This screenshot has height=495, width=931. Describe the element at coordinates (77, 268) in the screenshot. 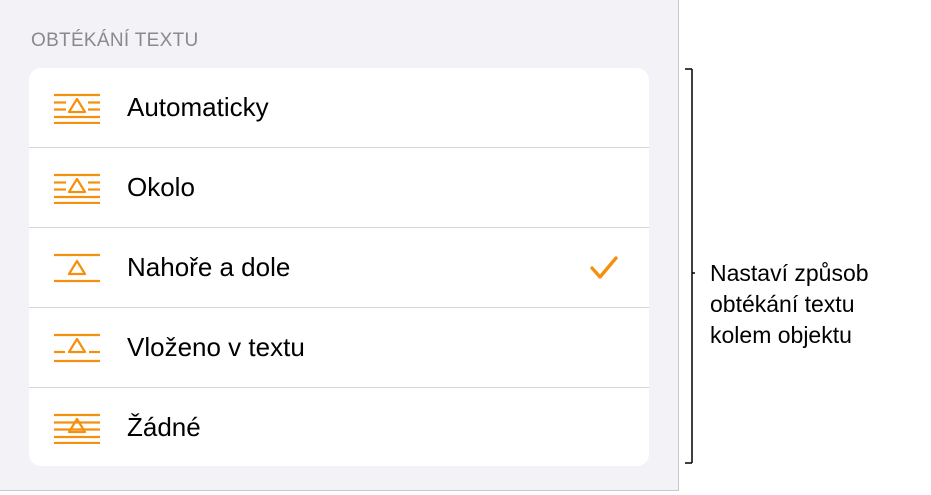

I see `wrap-above-below-icon` at that location.